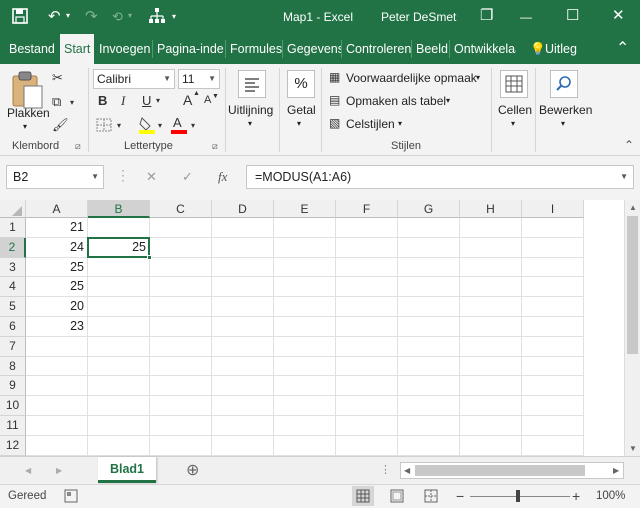 The width and height of the screenshot is (640, 508). I want to click on cell-g8, so click(429, 366).